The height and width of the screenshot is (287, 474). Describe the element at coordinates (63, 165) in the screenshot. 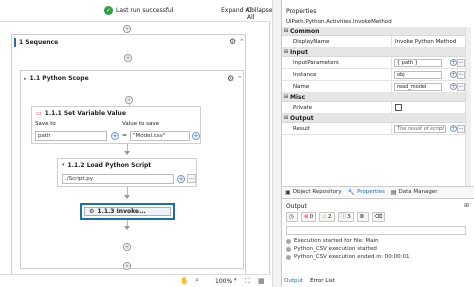

I see `collapse-triangle-icon: ▾` at that location.